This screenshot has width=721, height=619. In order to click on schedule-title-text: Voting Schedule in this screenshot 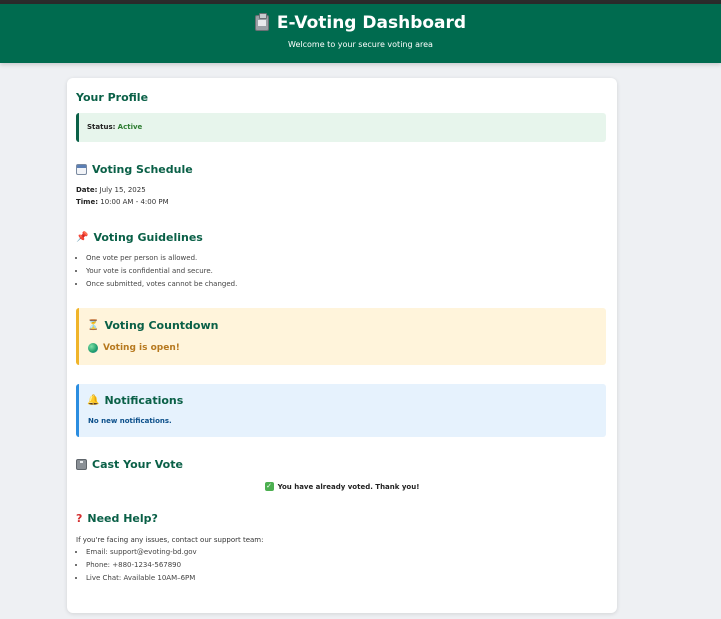, I will do `click(142, 169)`.